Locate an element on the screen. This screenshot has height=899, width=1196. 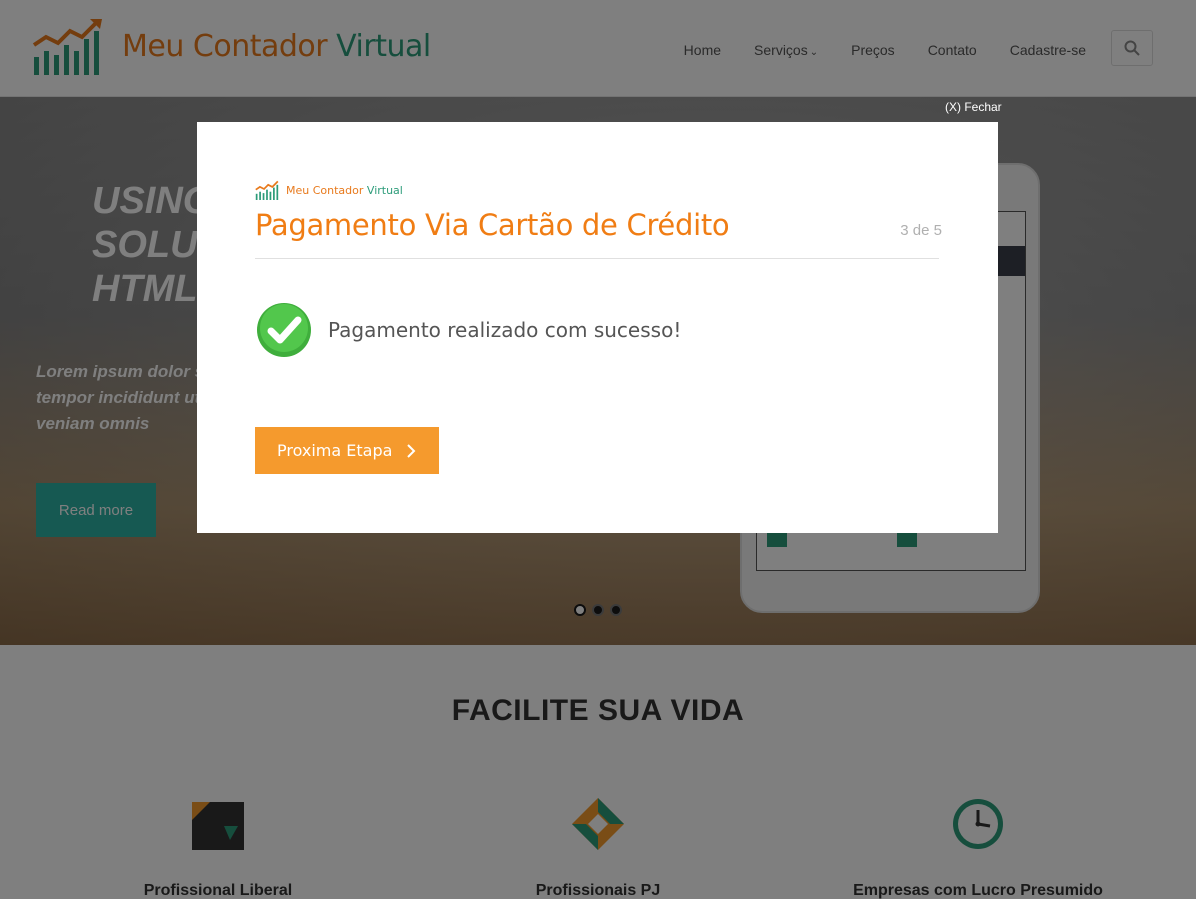
success-message: Pagamento realizado com sucesso! is located at coordinates (505, 330).